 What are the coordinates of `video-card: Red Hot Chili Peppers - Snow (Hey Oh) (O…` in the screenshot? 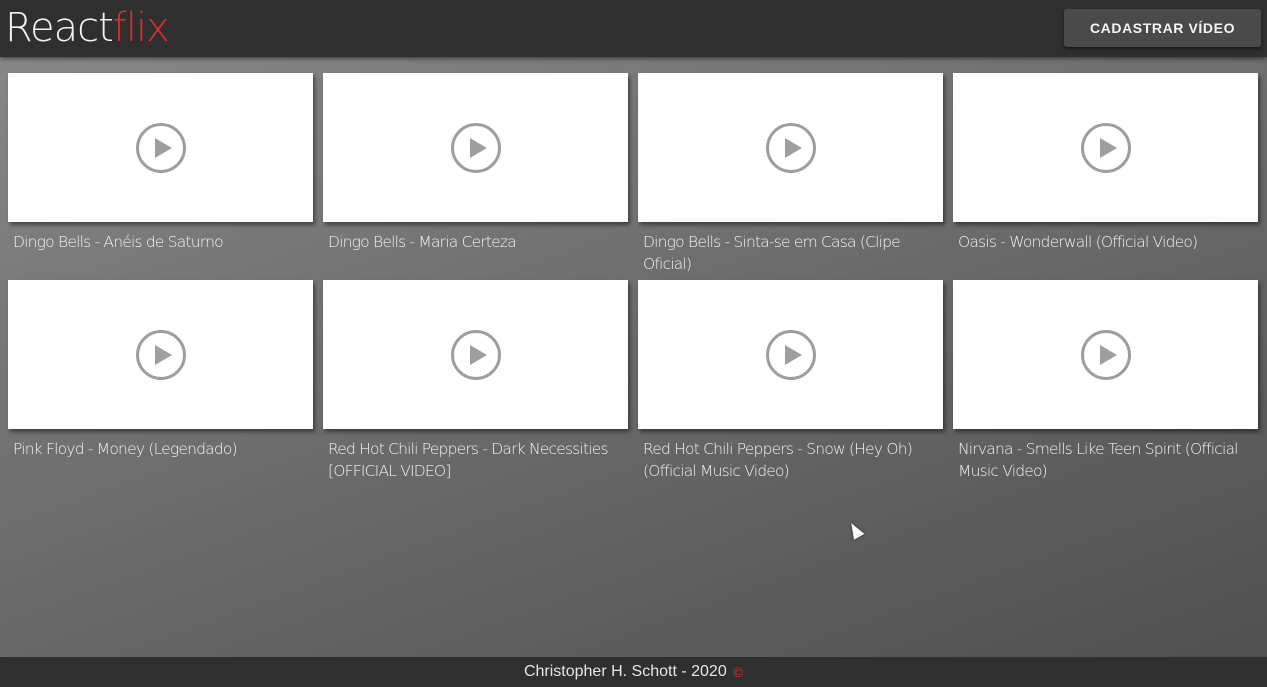 It's located at (790, 383).